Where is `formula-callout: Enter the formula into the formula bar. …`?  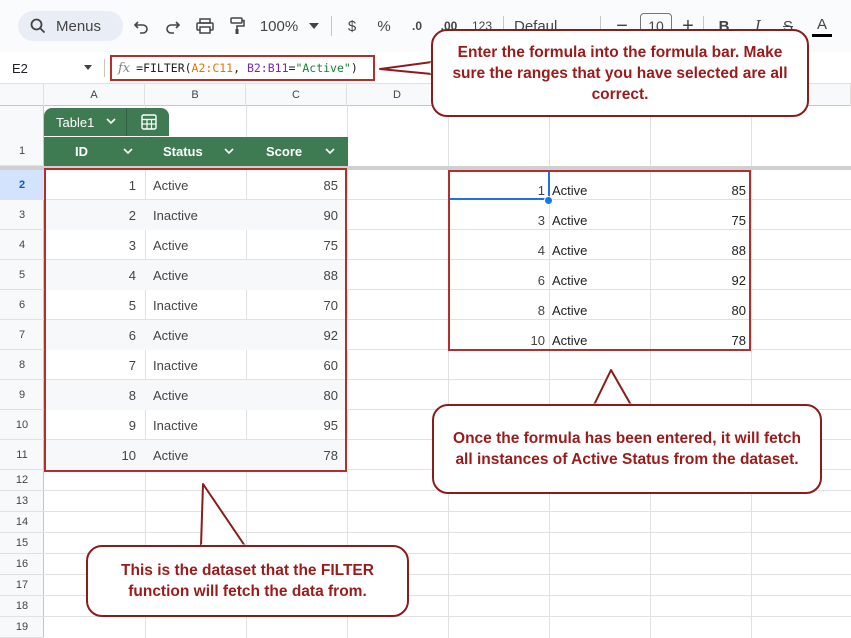
formula-callout: Enter the formula into the formula bar. … is located at coordinates (620, 73).